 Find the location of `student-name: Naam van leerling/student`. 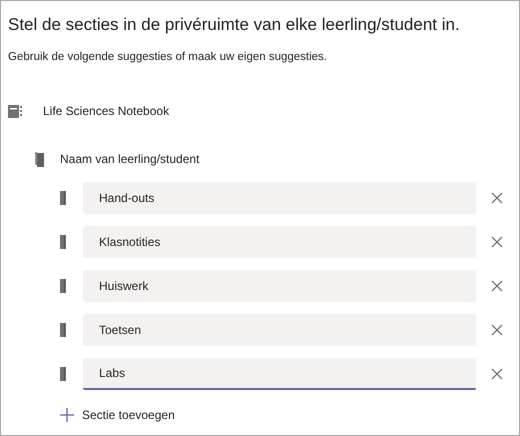

student-name: Naam van leerling/student is located at coordinates (130, 159).